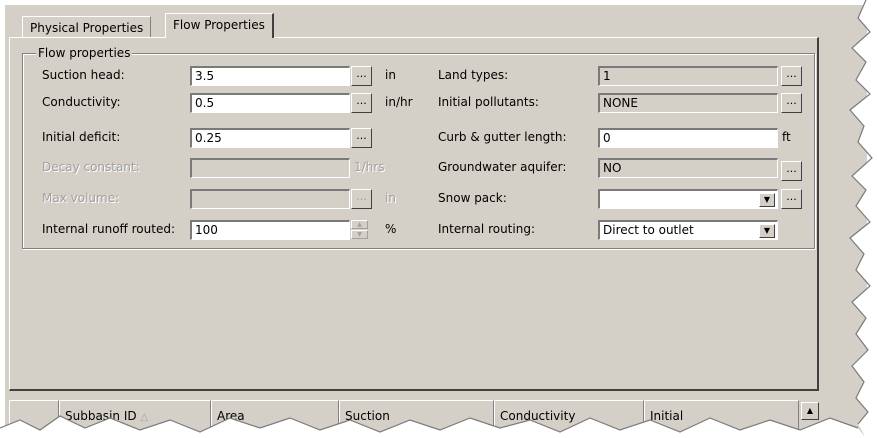 Image resolution: width=877 pixels, height=438 pixels. I want to click on column-label: Suction, so click(367, 416).